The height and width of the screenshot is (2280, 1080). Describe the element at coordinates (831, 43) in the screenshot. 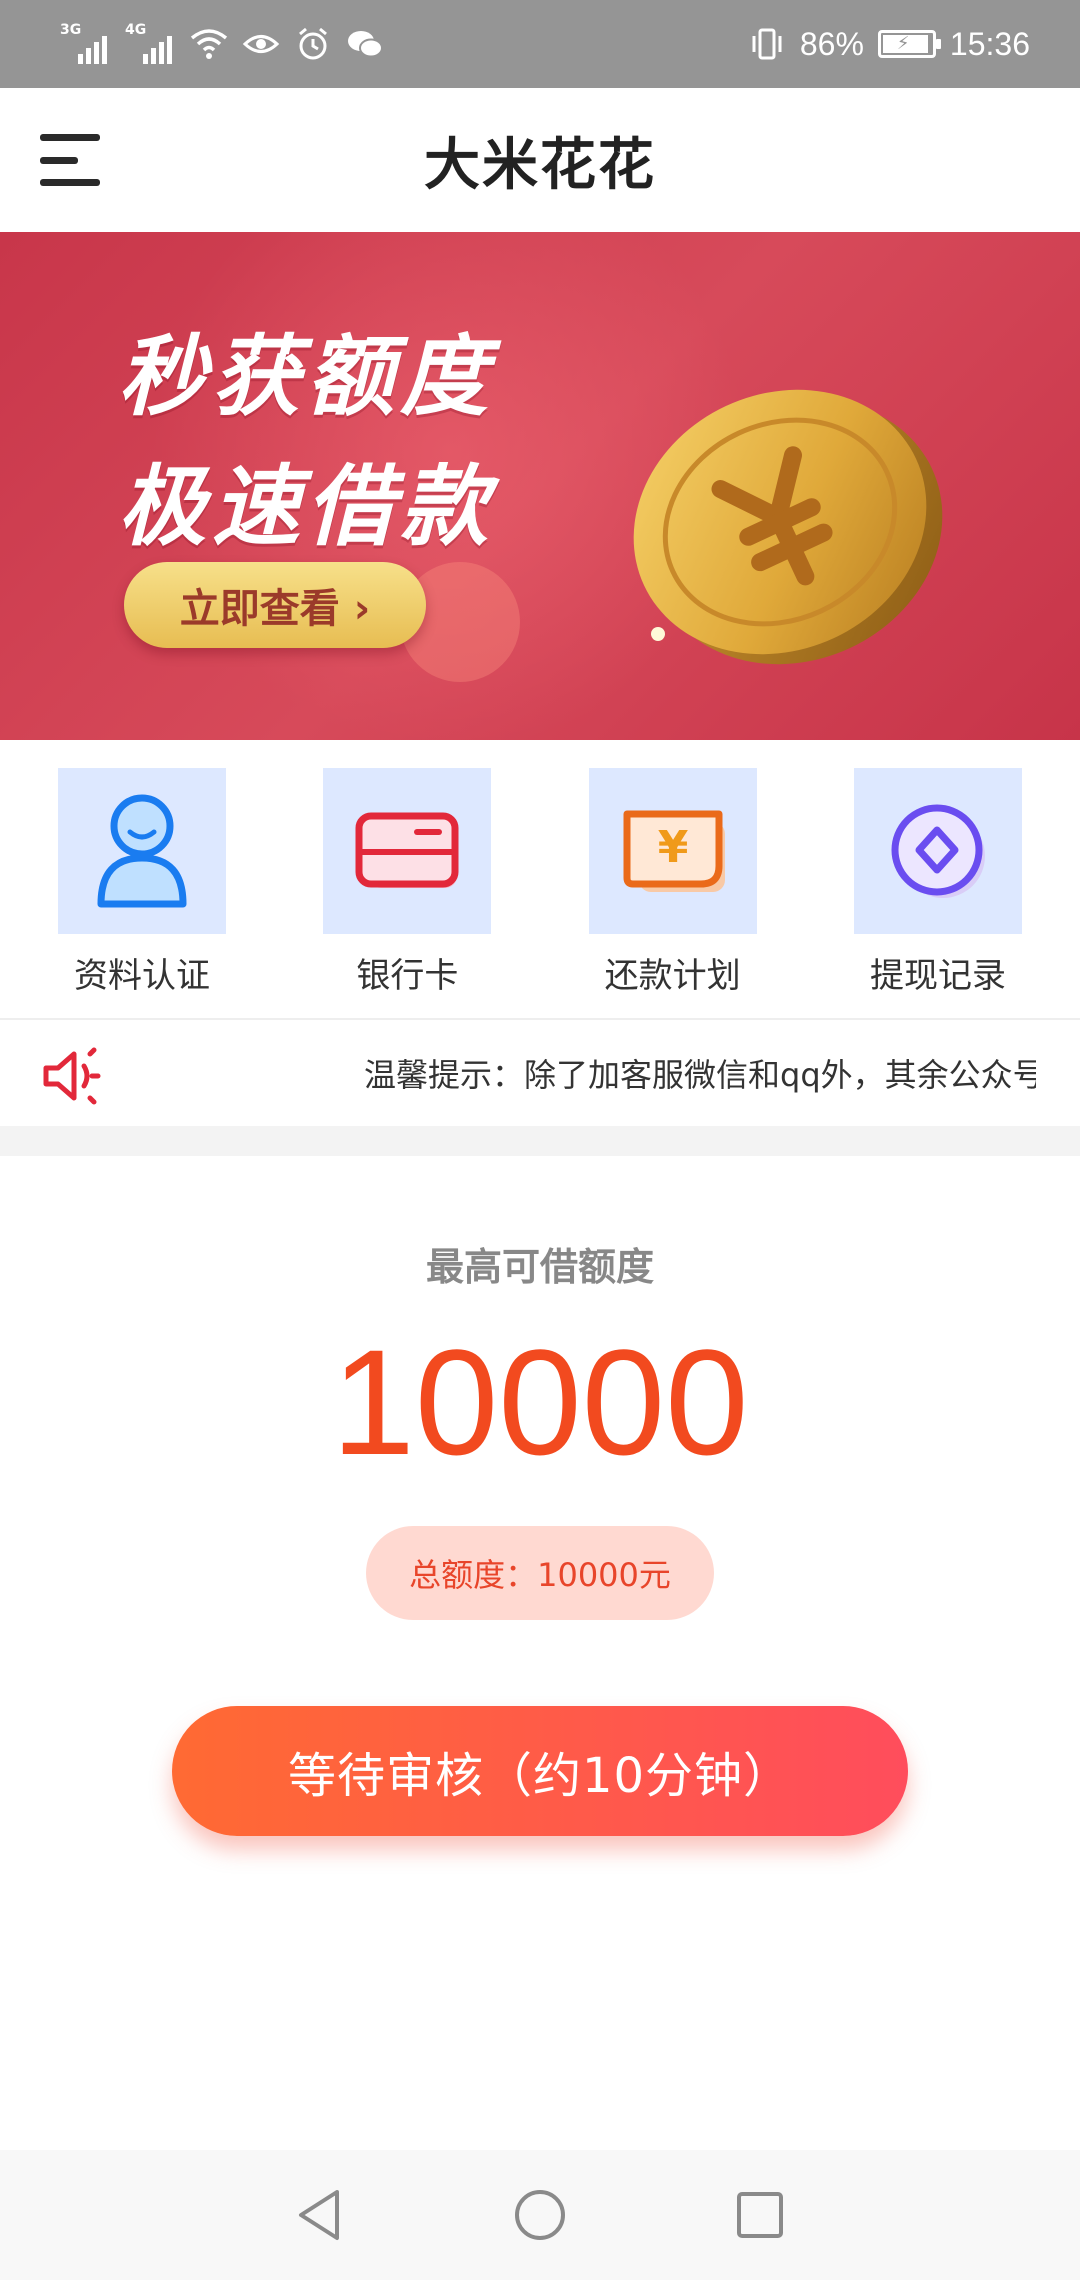

I see `battery-percent: 86%` at that location.